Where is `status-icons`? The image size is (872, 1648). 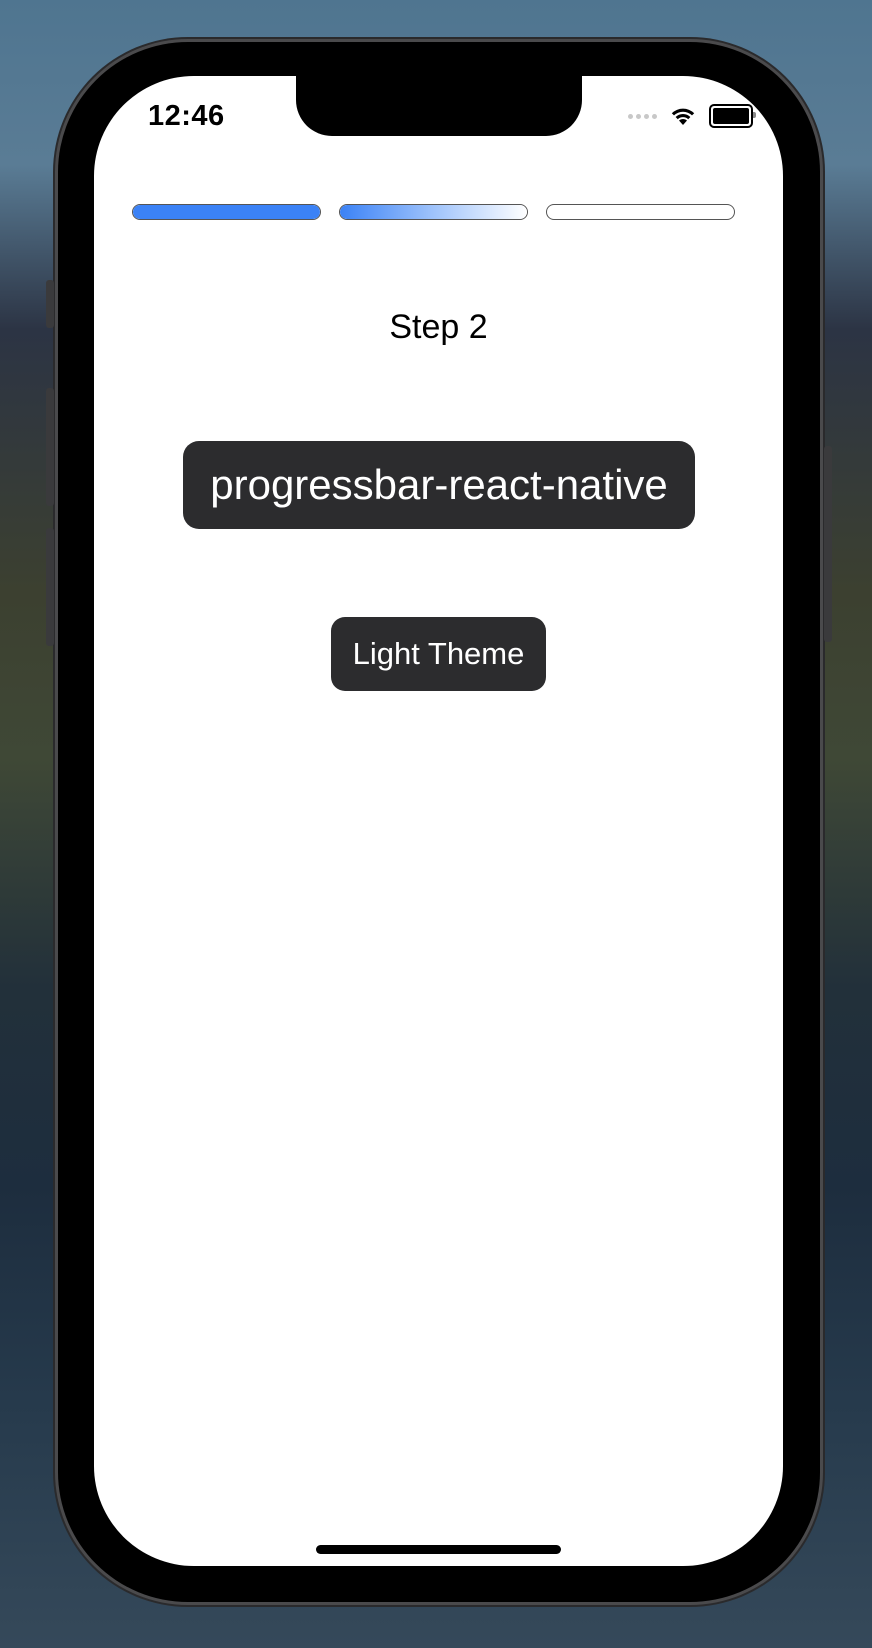 status-icons is located at coordinates (692, 116).